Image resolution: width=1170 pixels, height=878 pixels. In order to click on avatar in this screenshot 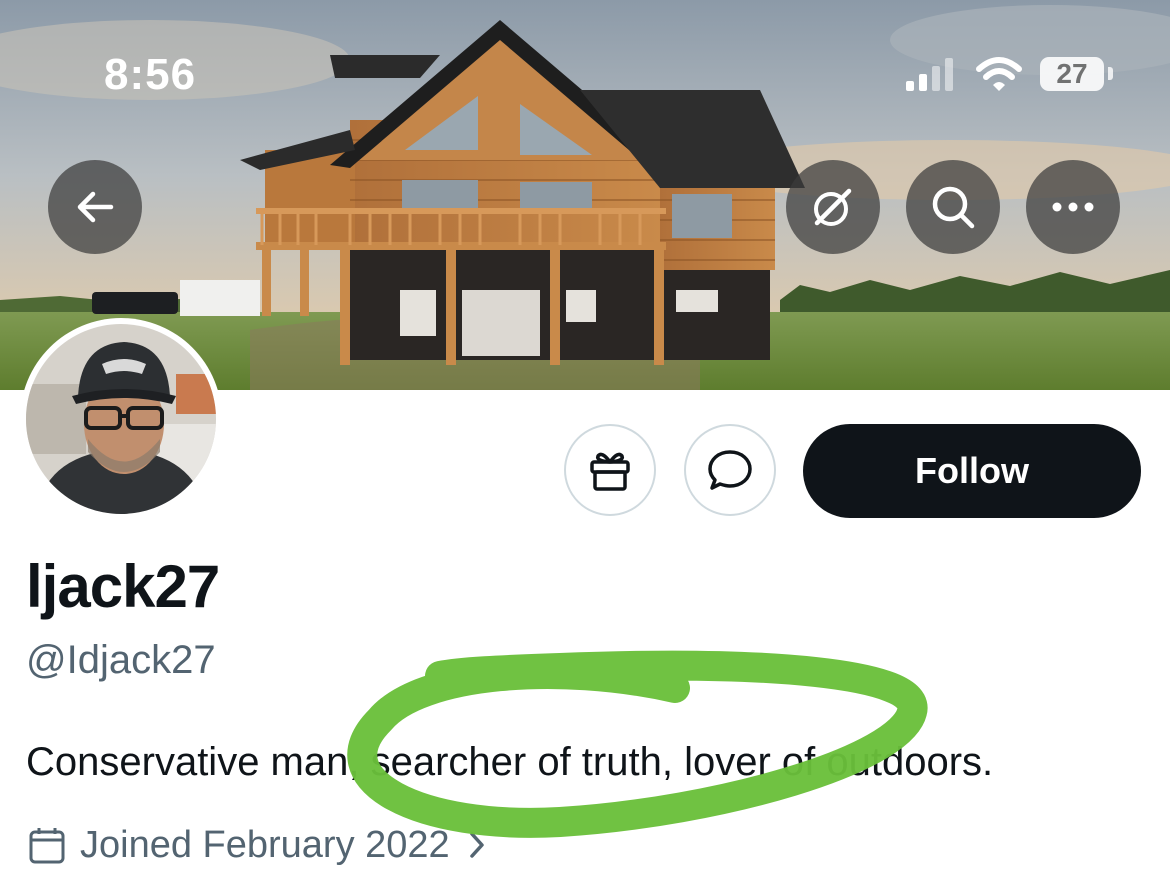, I will do `click(121, 419)`.